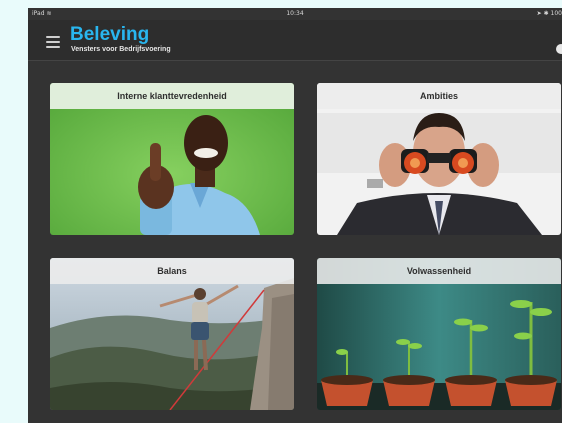 The width and height of the screenshot is (562, 423). Describe the element at coordinates (110, 34) in the screenshot. I see `app-title: Beleving` at that location.